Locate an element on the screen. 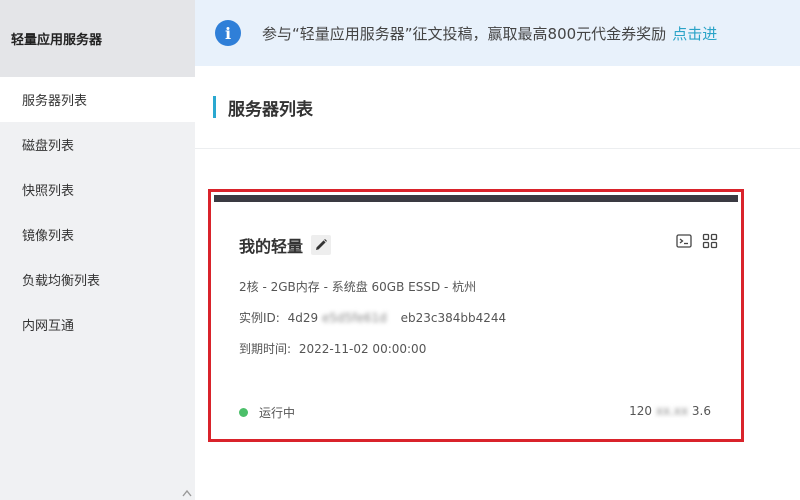 The image size is (800, 500). expire-label: 到期时间: is located at coordinates (265, 349).